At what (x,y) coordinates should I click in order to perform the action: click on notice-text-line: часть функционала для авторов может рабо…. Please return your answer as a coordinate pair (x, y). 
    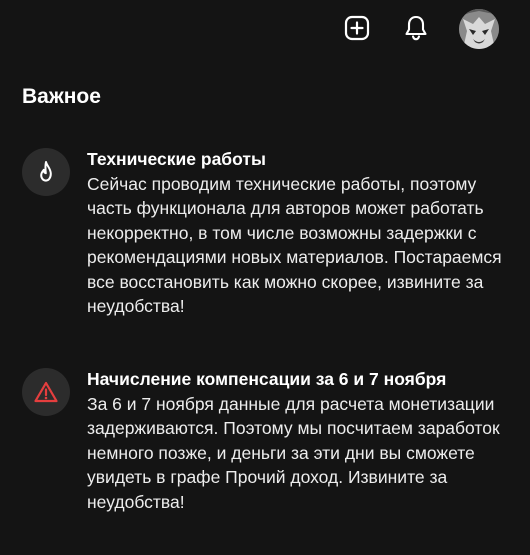
    Looking at the image, I should click on (285, 208).